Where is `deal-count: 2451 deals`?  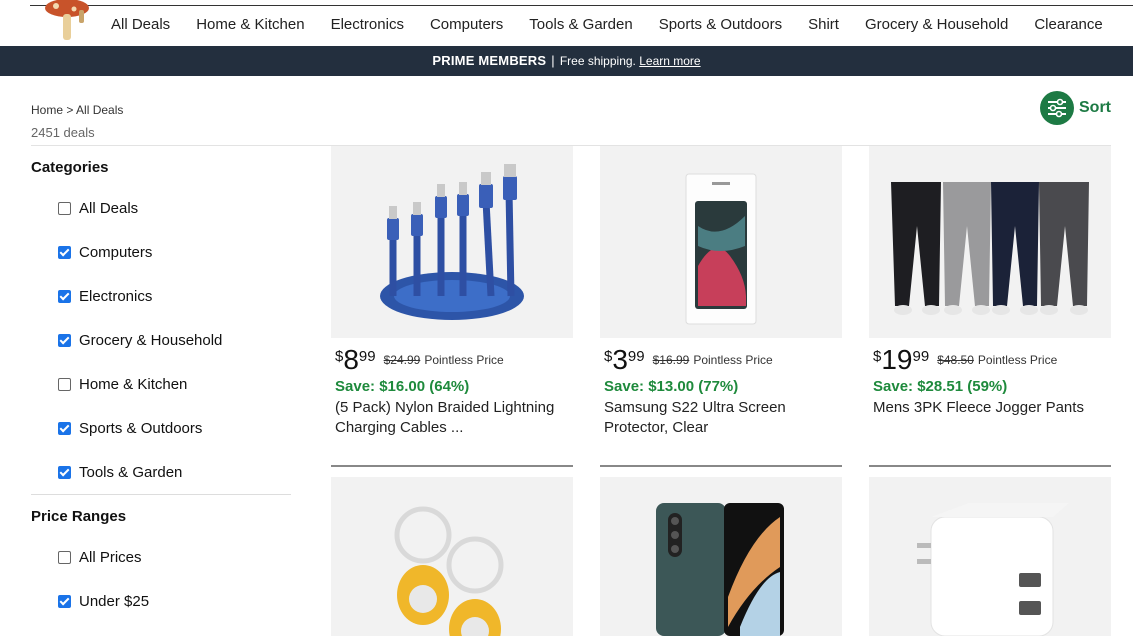
deal-count: 2451 deals is located at coordinates (63, 132).